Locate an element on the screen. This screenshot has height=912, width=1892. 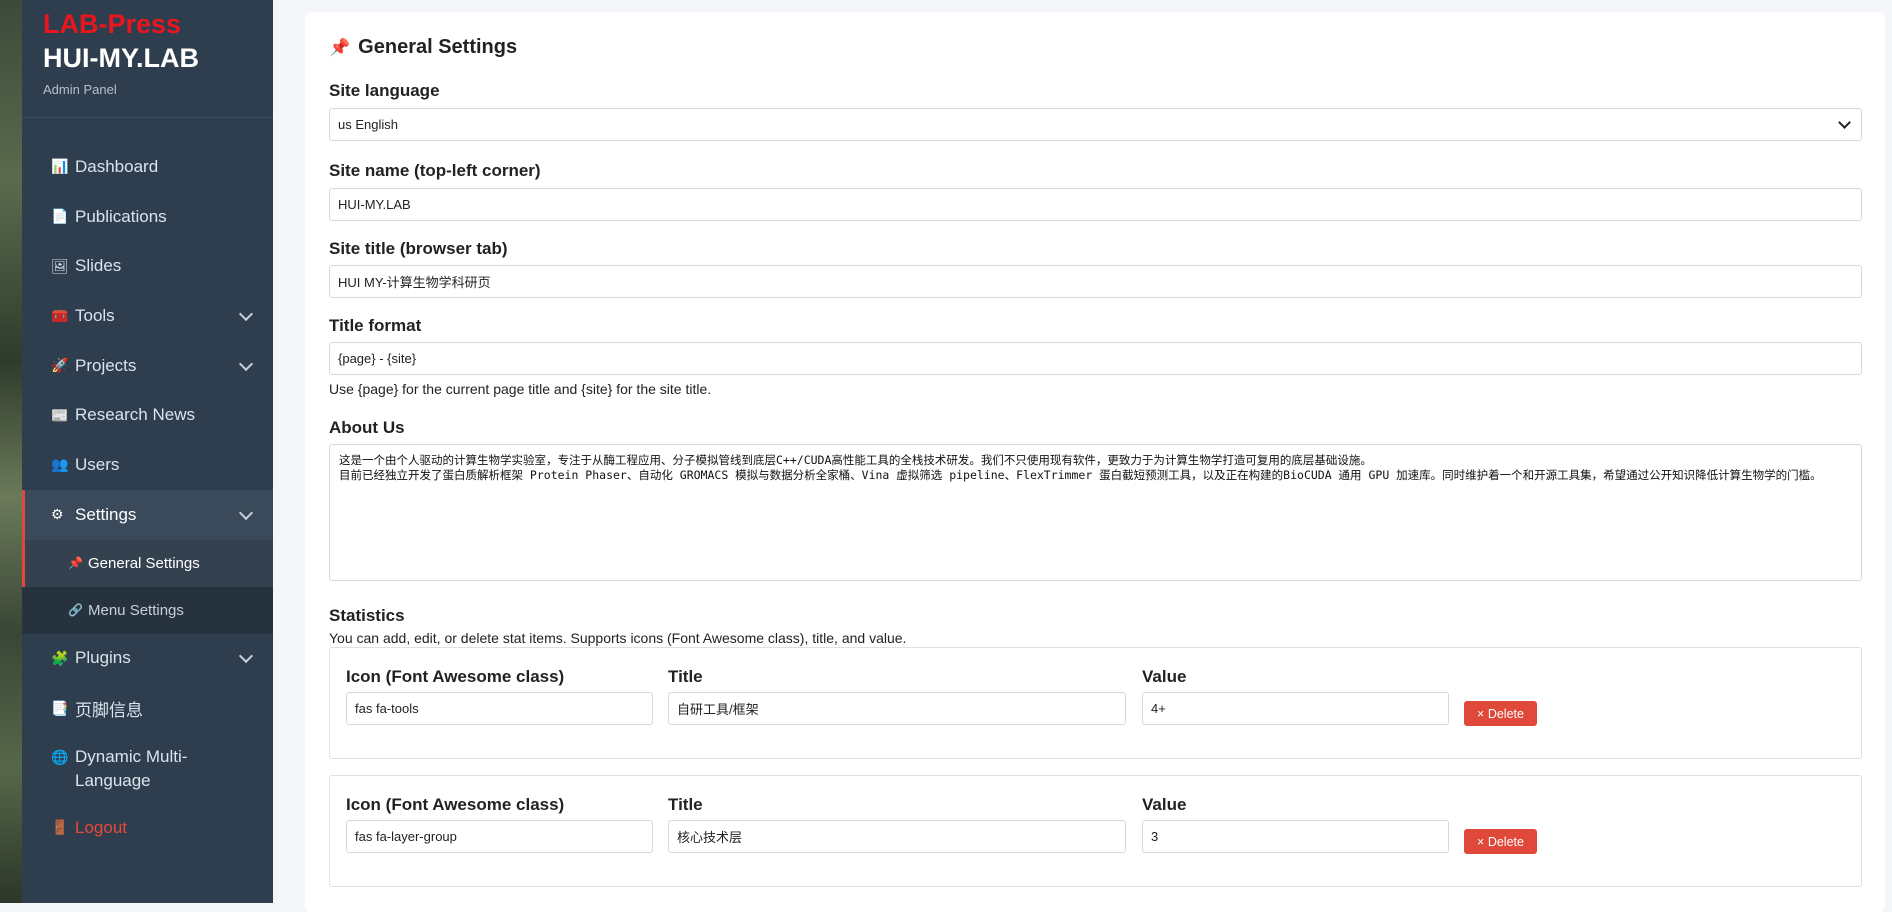
site-title-input: HUI MY-计算生物学科研页 is located at coordinates (1095, 281).